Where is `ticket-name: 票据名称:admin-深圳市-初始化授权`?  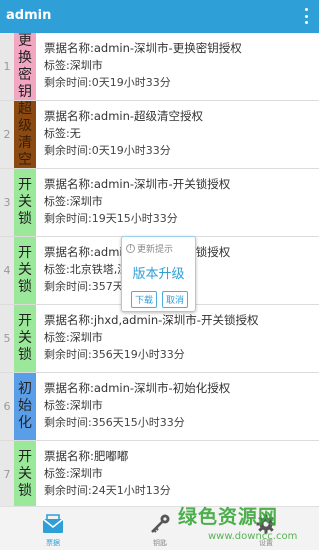
ticket-name: 票据名称:admin-深圳市-初始化授权 is located at coordinates (137, 388).